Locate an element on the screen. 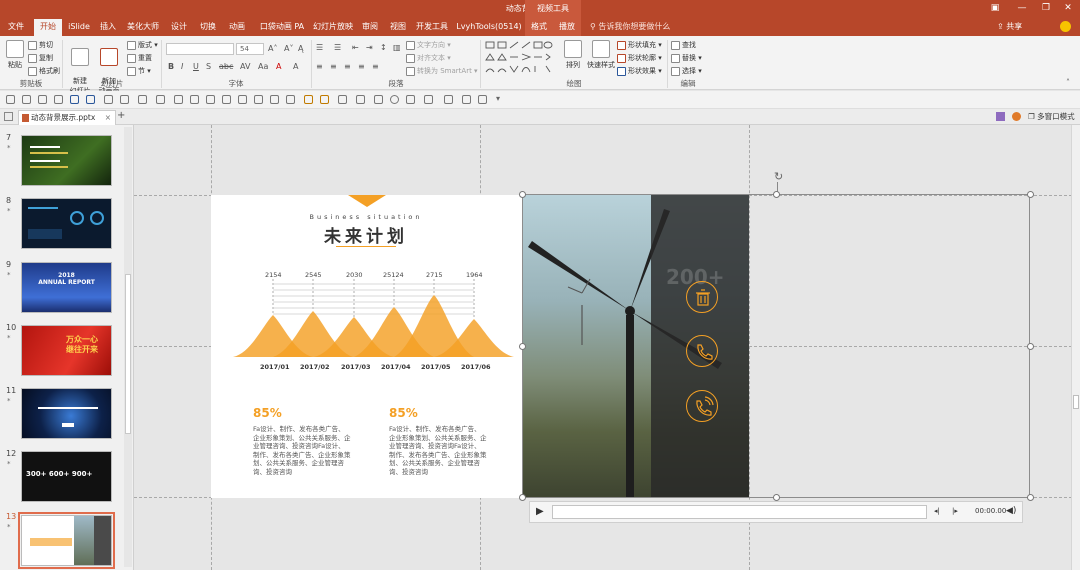 This screenshot has height=570, width=1080. columns-icon: ▥ is located at coordinates (397, 47).